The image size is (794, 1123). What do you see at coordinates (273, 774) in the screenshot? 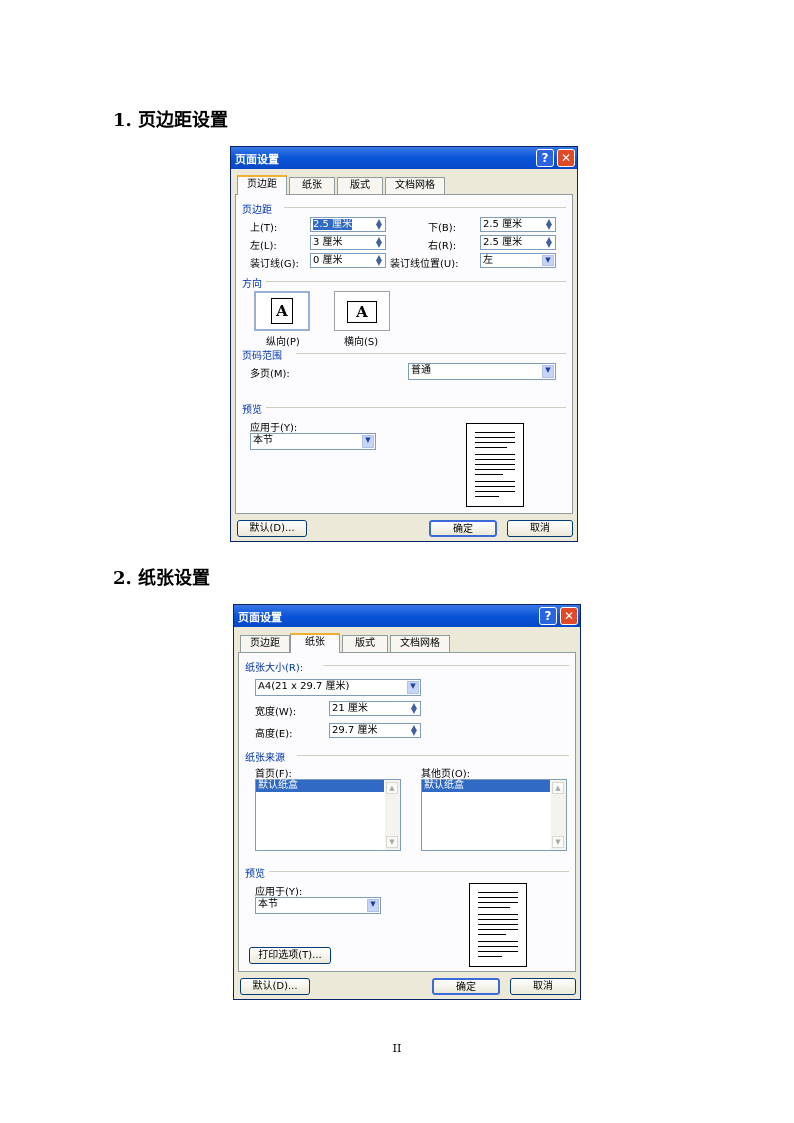
I see `first-page-label: 首页(F):` at bounding box center [273, 774].